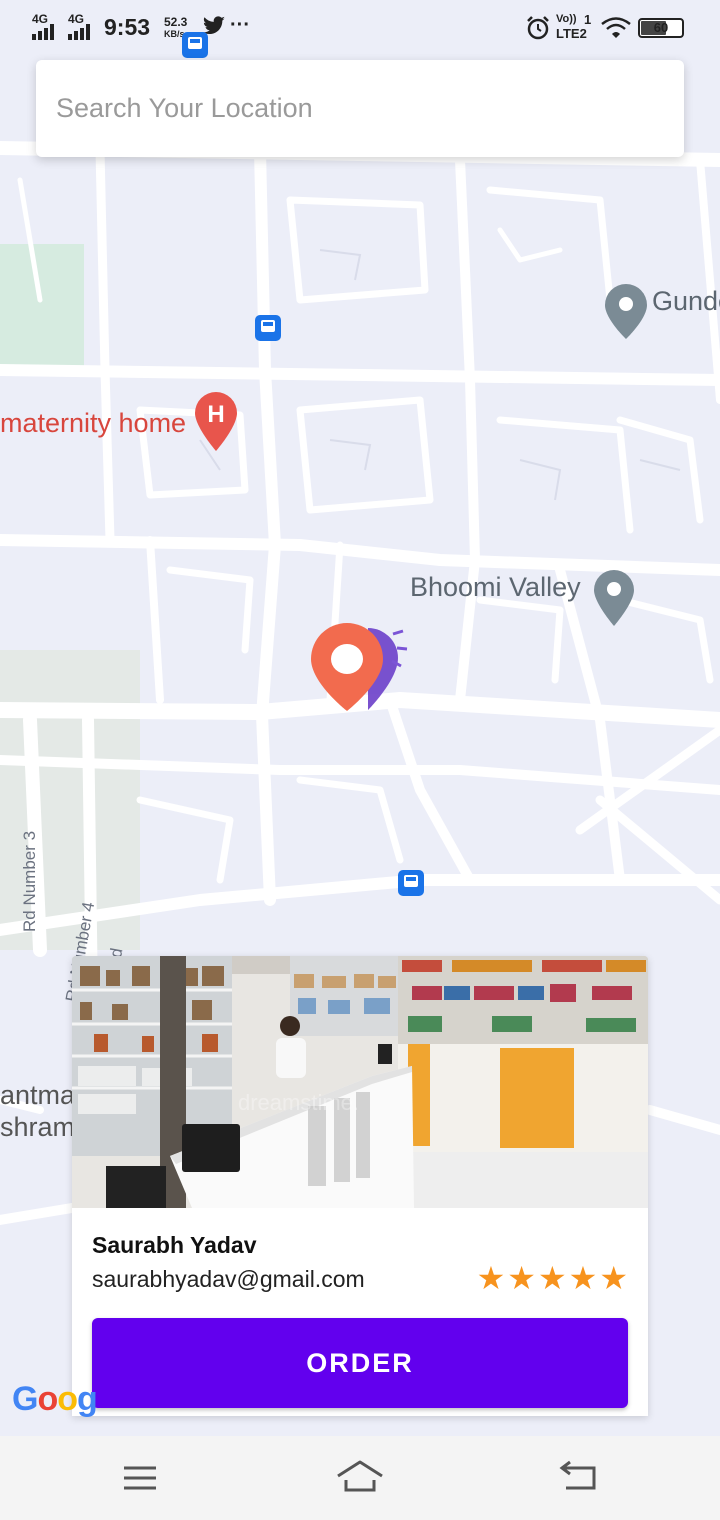 The image size is (720, 1520). I want to click on sim-index: 1, so click(588, 19).